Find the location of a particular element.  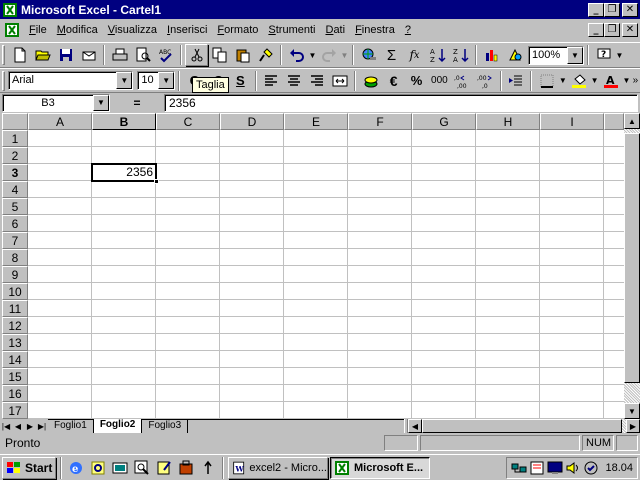

function-button: fx is located at coordinates (414, 55).